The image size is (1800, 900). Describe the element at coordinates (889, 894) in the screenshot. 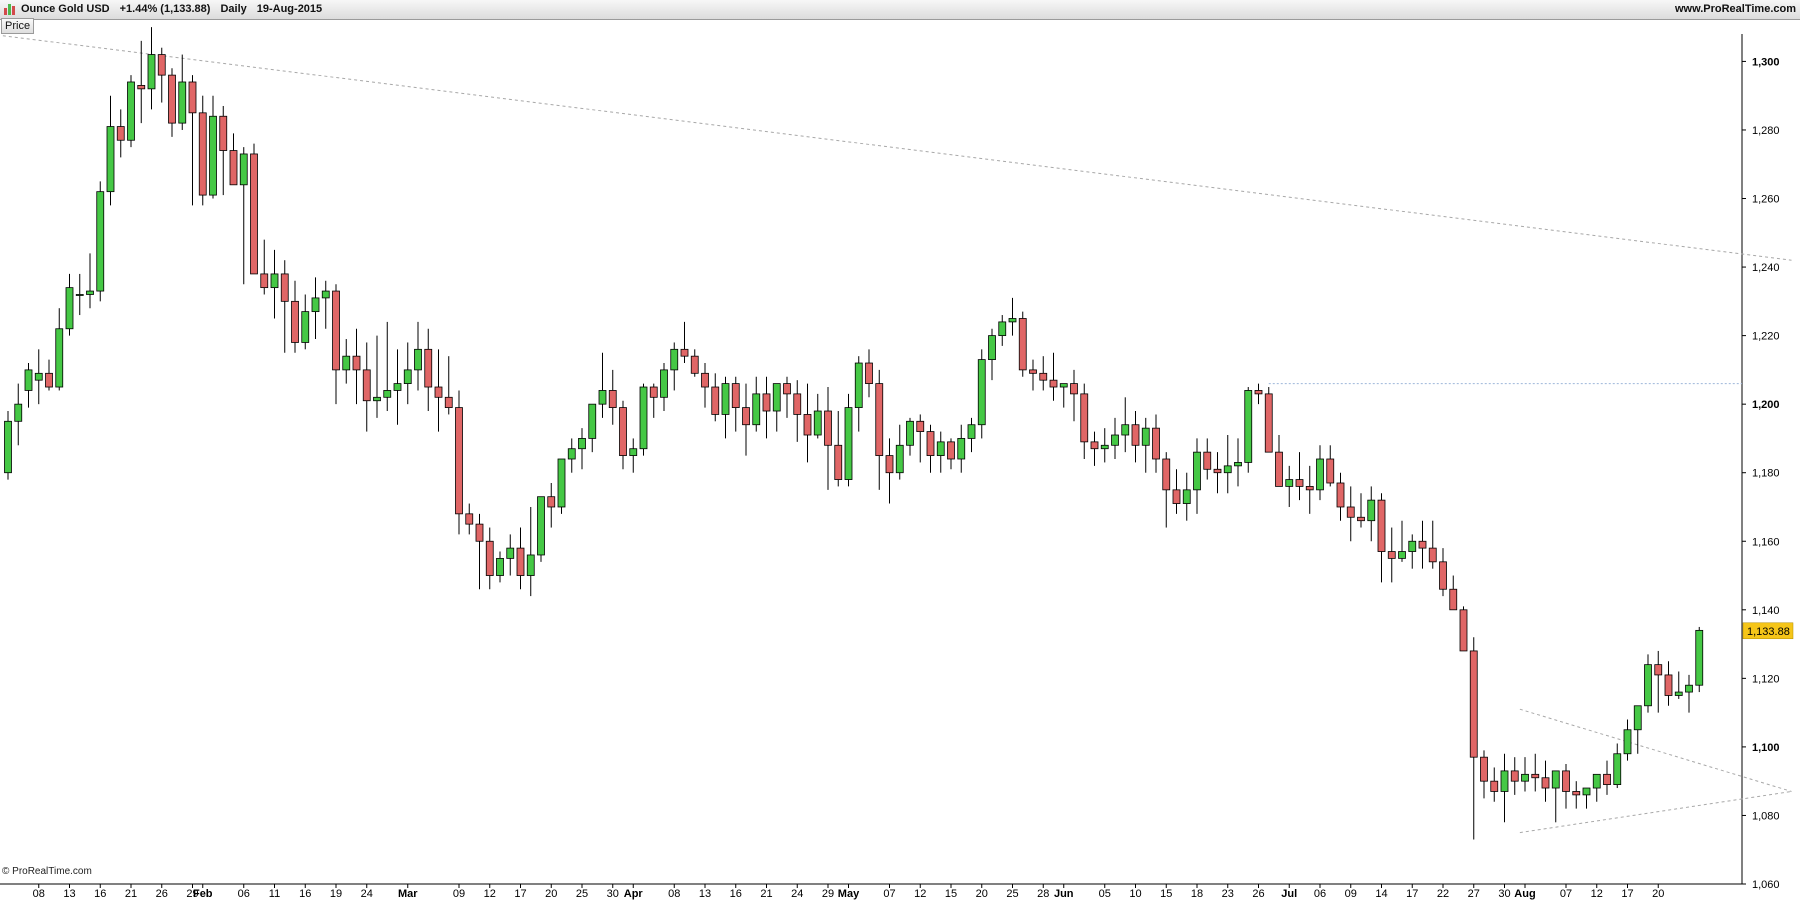

I see `x-tick-label: 07` at that location.